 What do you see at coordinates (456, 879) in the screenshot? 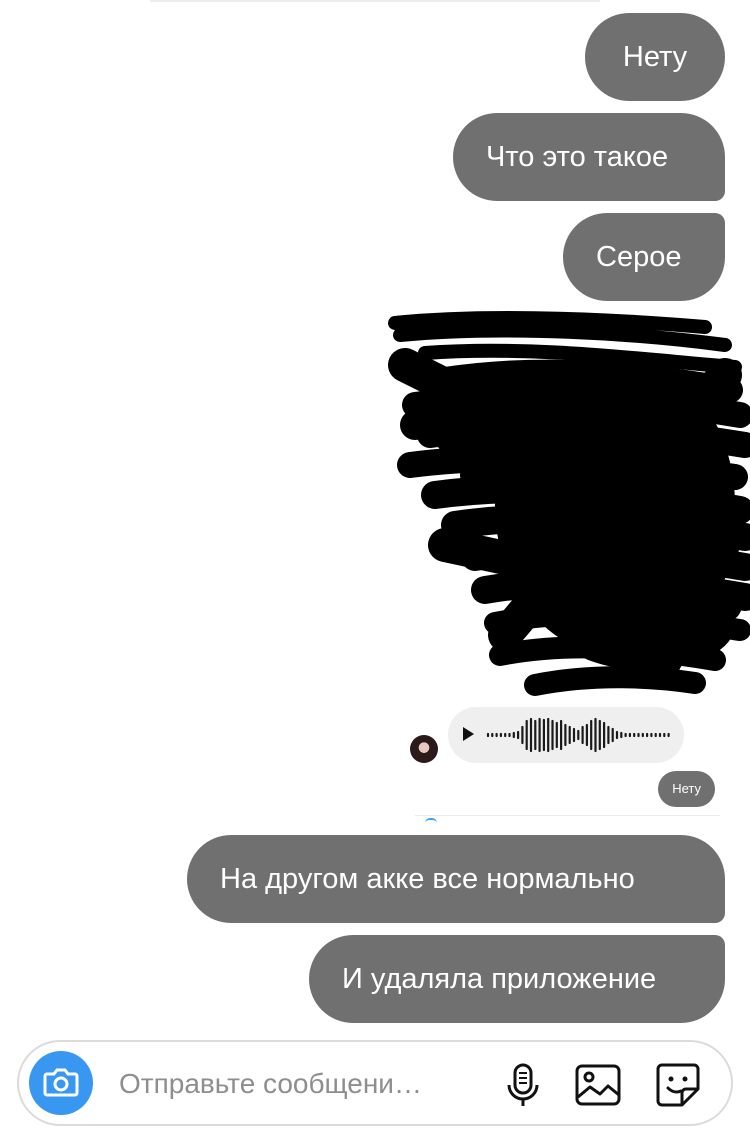
I see `message-bubble: На другом акке все нормально` at bounding box center [456, 879].